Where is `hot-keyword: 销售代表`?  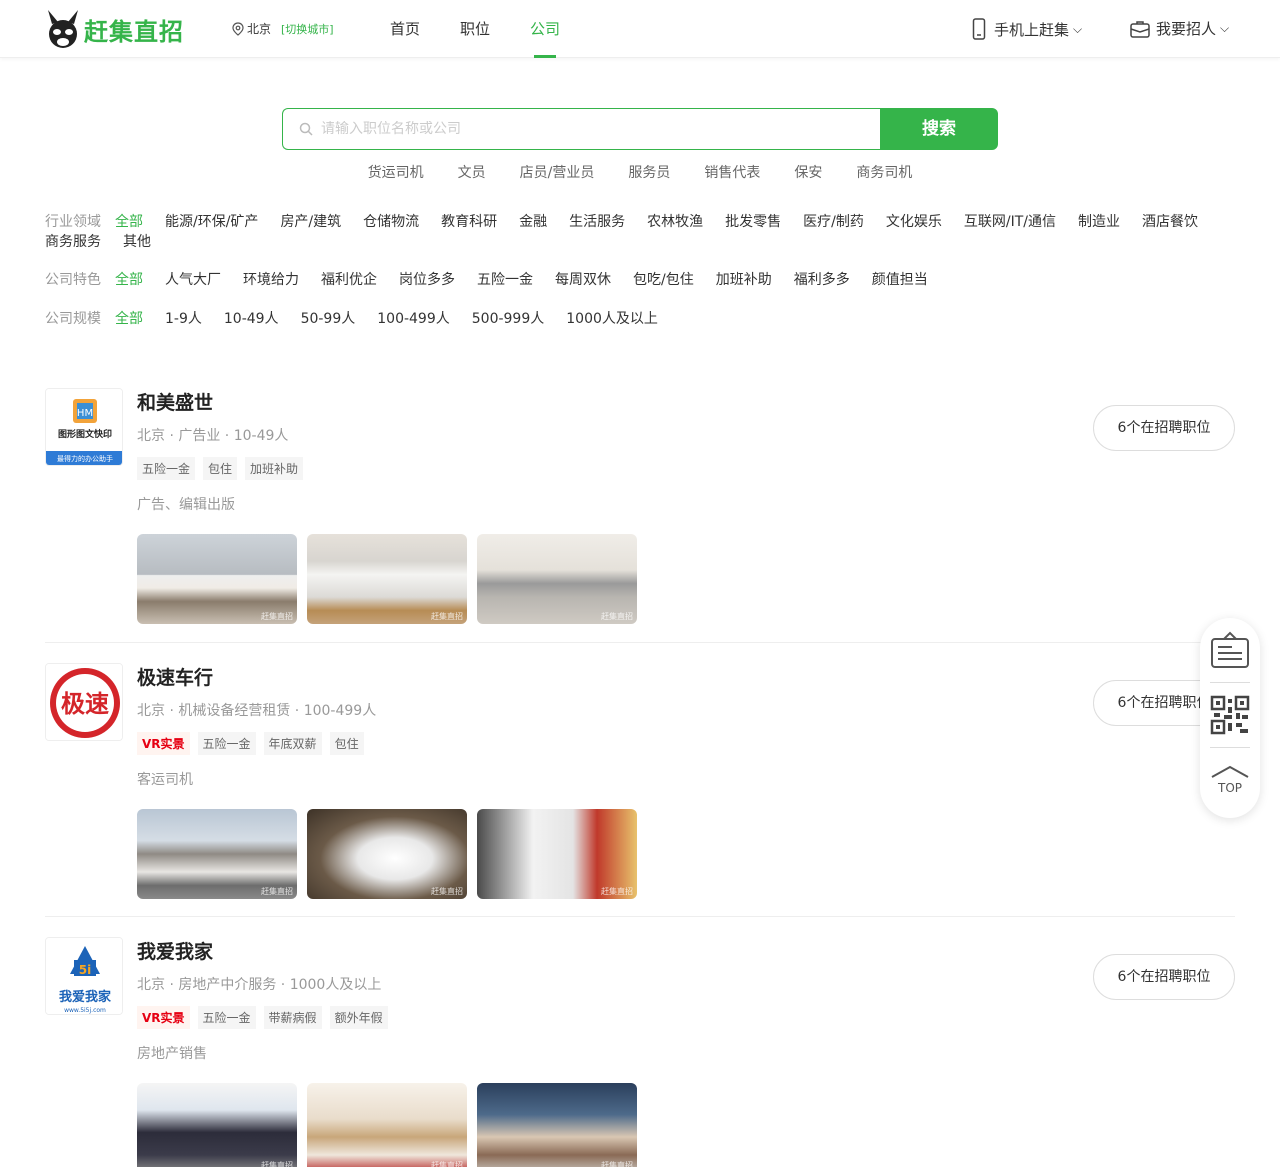 hot-keyword: 销售代表 is located at coordinates (732, 172).